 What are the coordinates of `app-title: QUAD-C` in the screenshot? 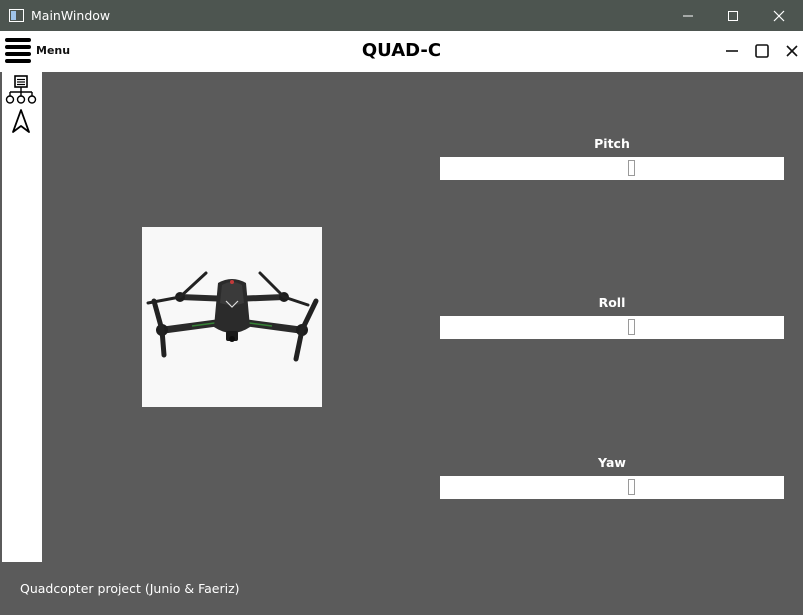 It's located at (401, 50).